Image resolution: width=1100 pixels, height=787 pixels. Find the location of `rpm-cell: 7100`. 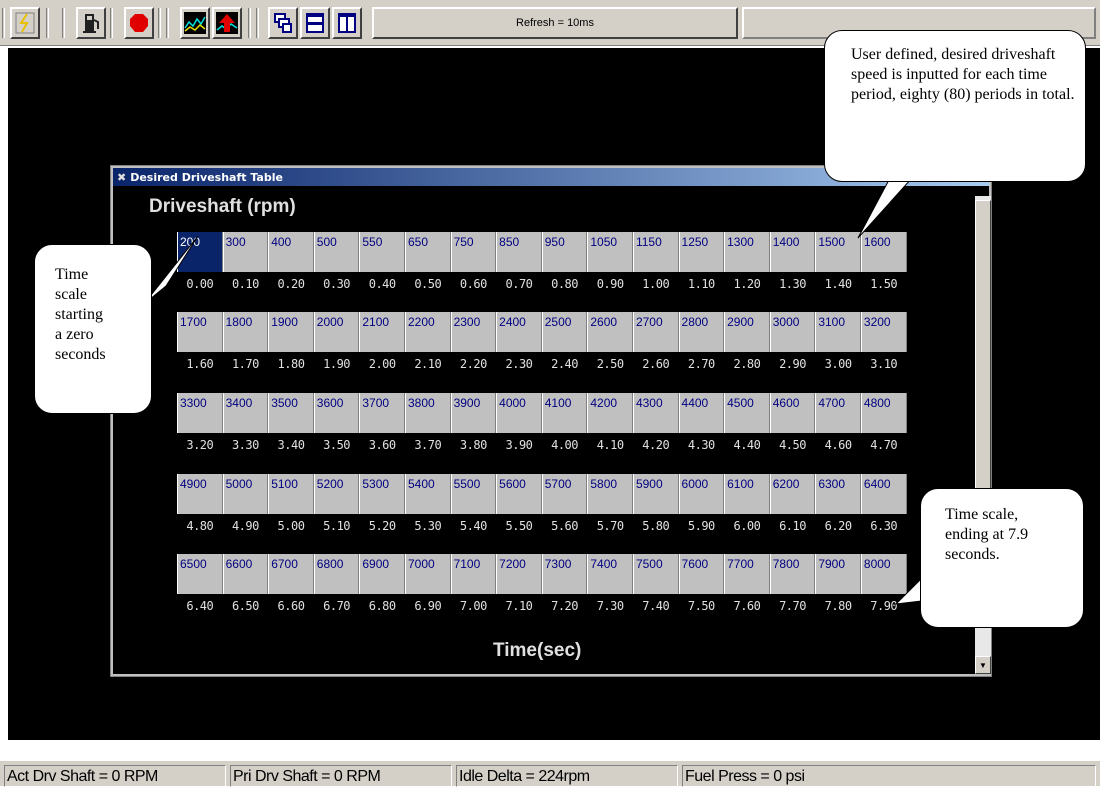

rpm-cell: 7100 is located at coordinates (473, 574).